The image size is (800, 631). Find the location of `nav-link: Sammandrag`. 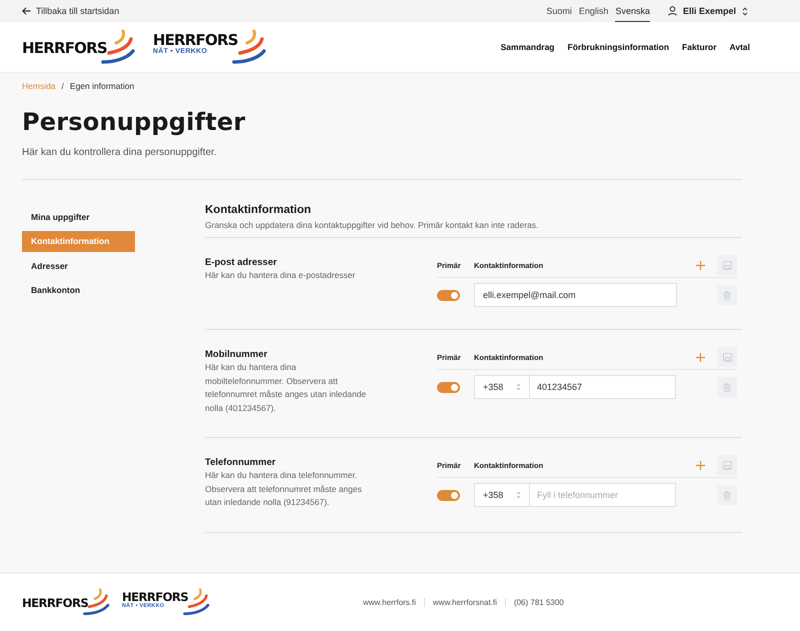

nav-link: Sammandrag is located at coordinates (527, 47).